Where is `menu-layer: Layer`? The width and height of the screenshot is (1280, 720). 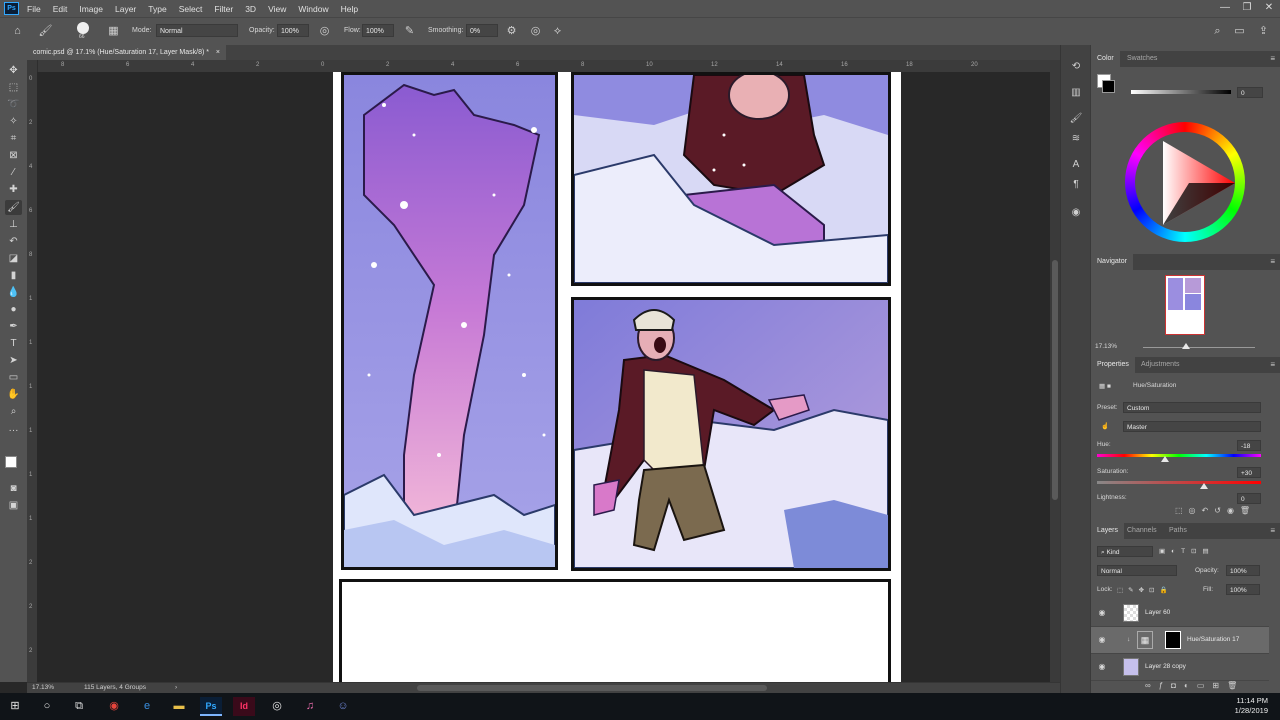 menu-layer: Layer is located at coordinates (125, 9).